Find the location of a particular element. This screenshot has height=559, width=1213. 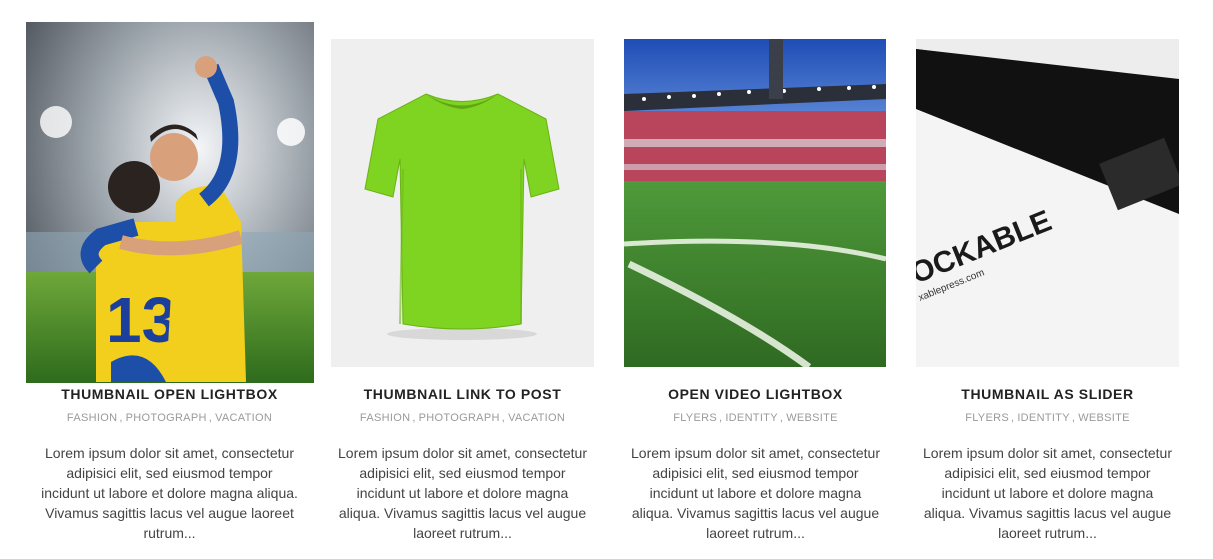

business-card-image: OCKABLE xablepress.com is located at coordinates (1047, 203).